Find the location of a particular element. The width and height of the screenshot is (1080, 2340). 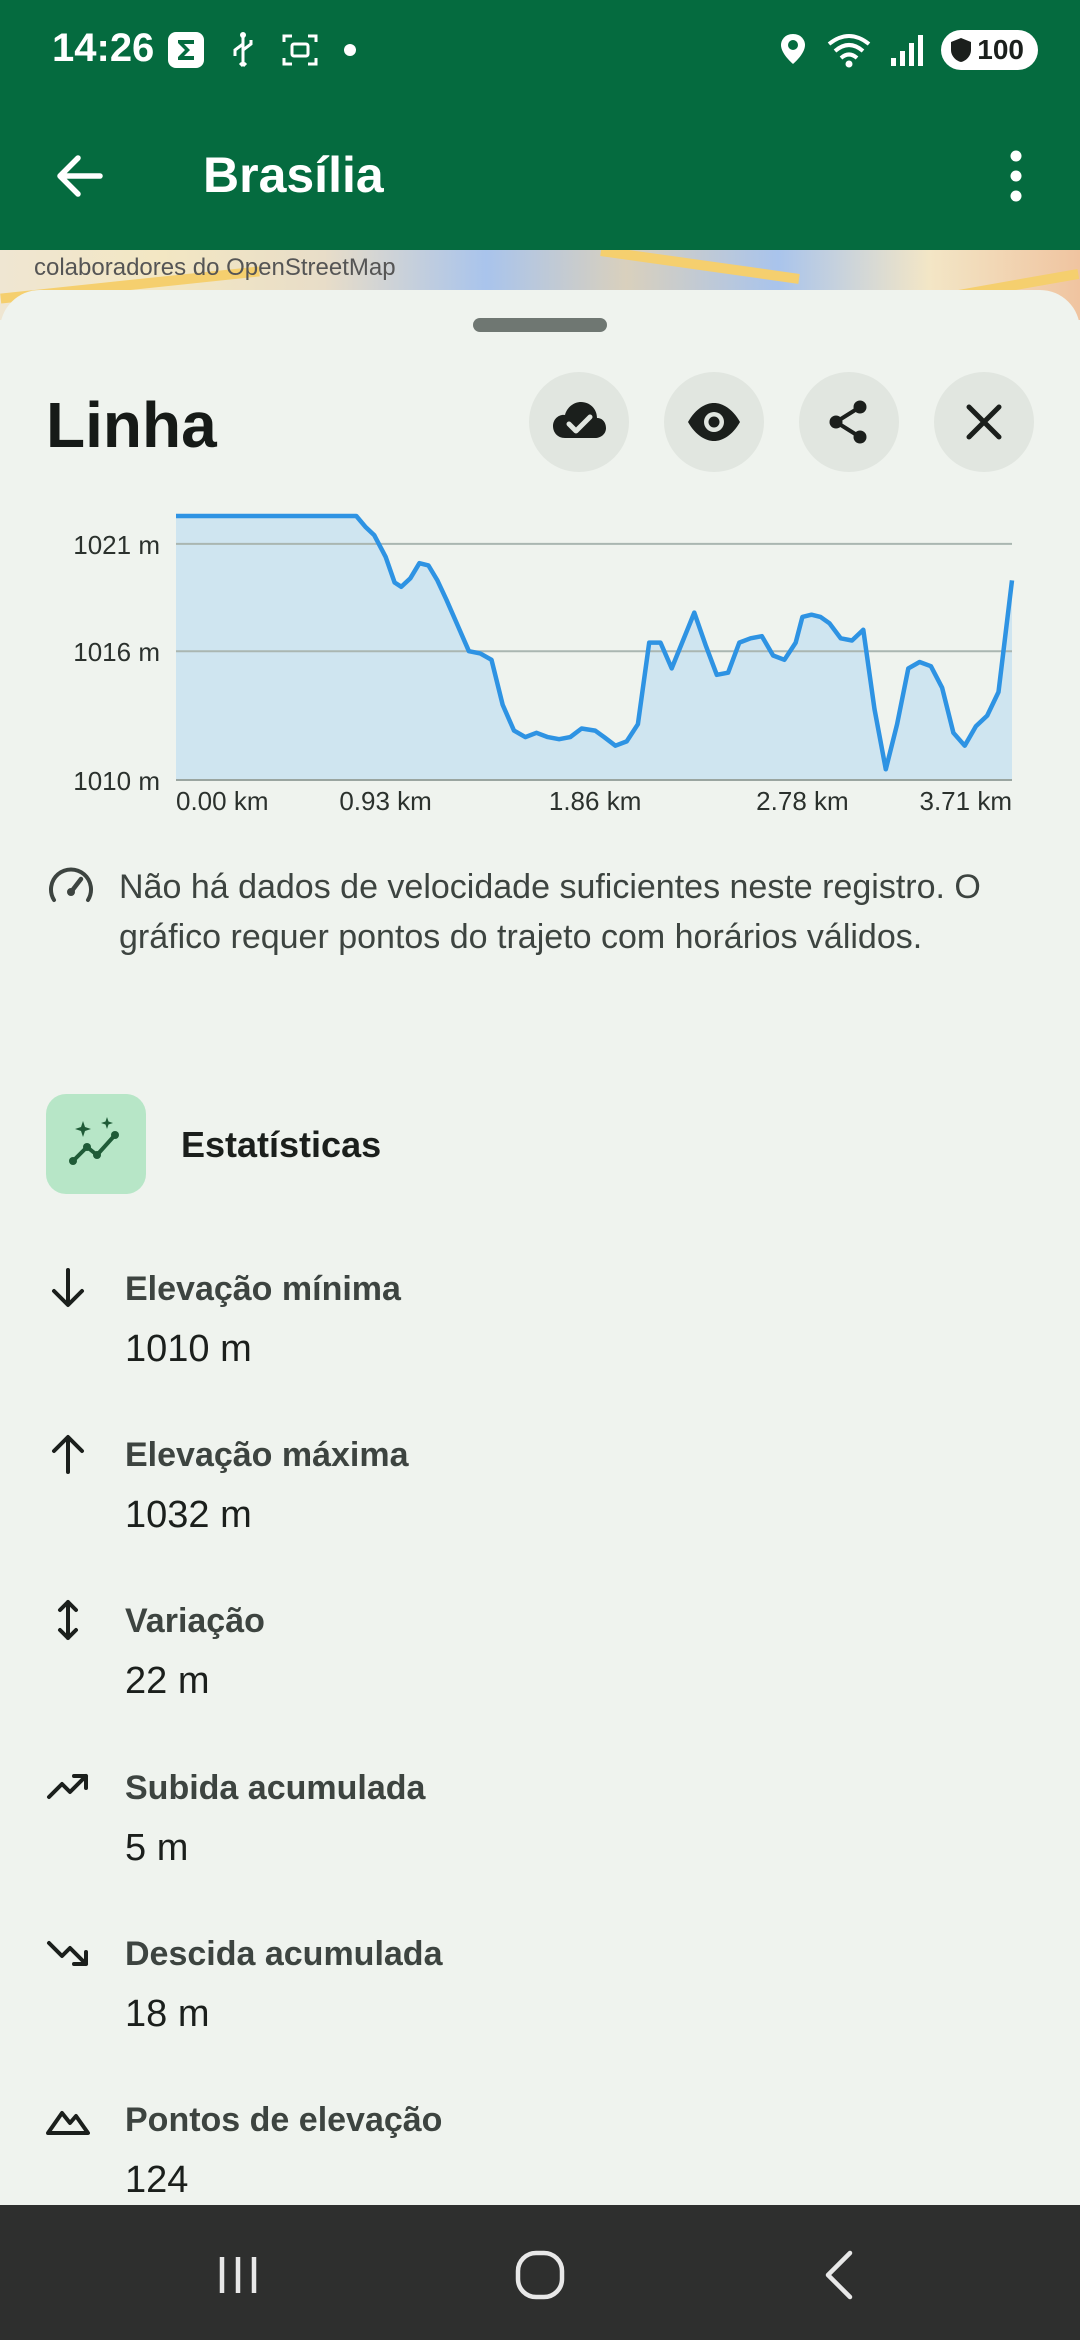

close-button is located at coordinates (984, 422).